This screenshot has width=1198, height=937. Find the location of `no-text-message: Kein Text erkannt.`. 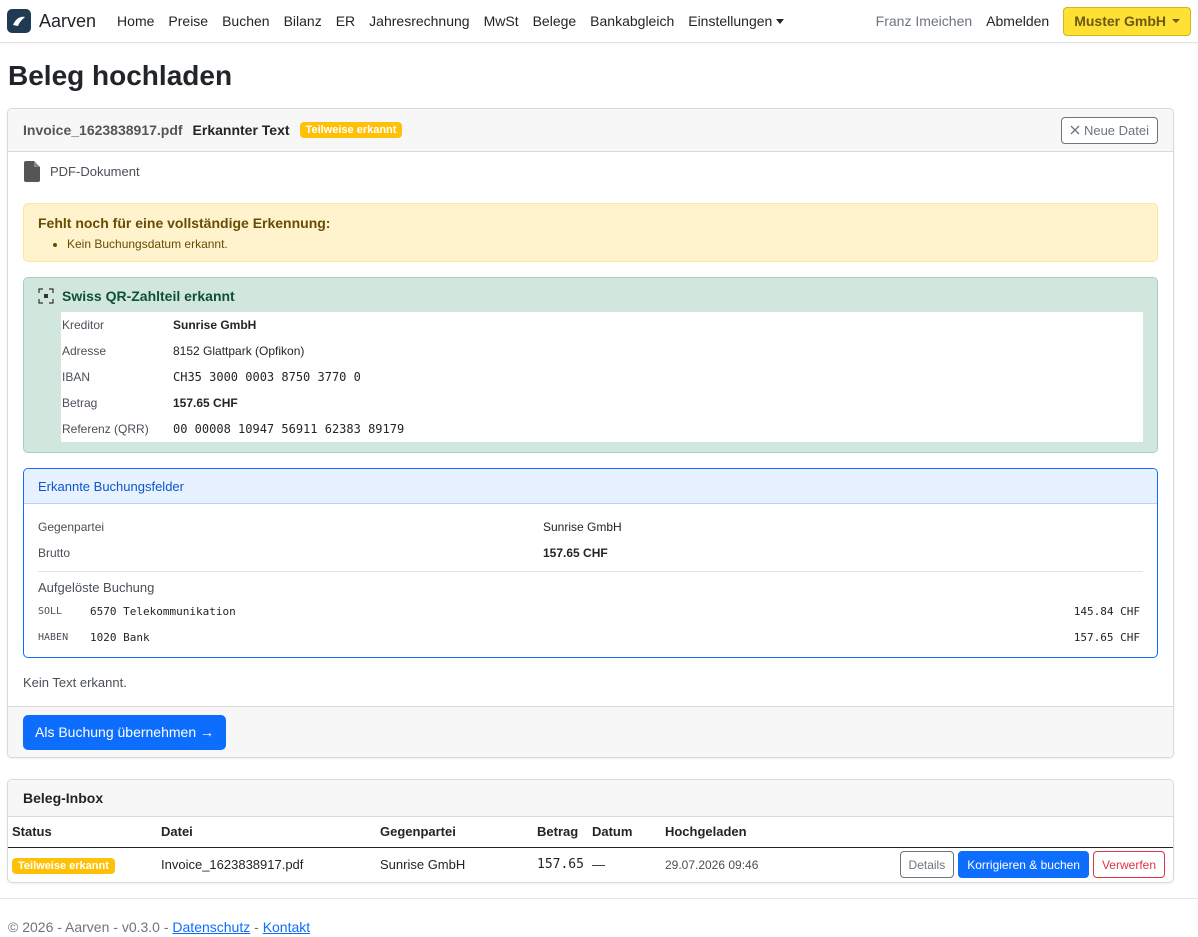

no-text-message: Kein Text erkannt. is located at coordinates (75, 682).